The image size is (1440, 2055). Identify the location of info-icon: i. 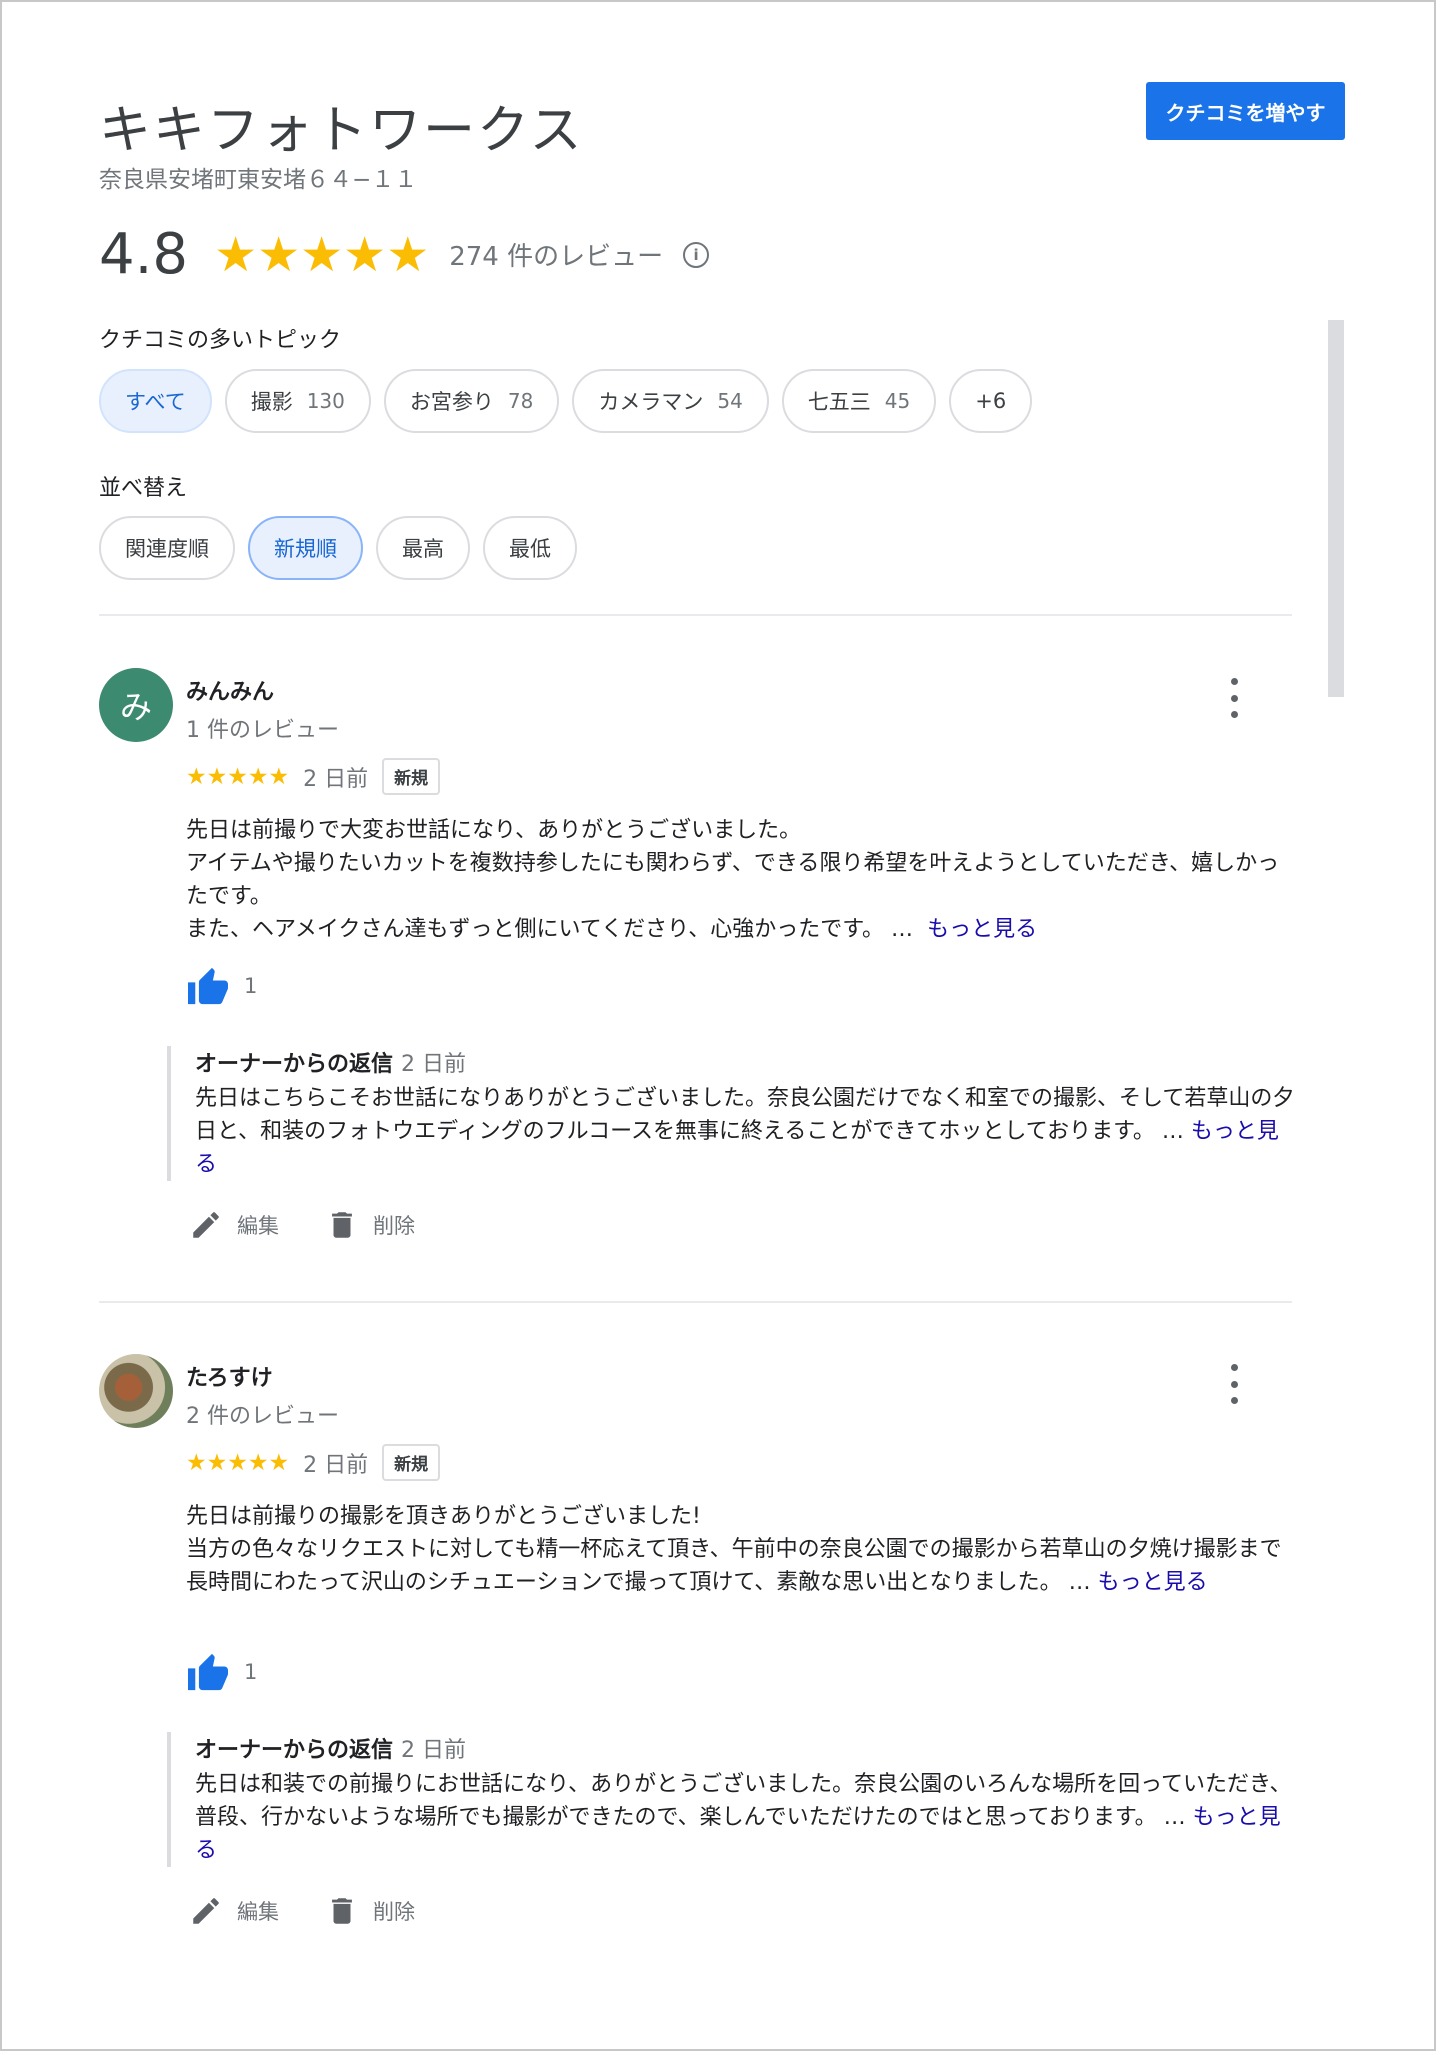
(696, 254).